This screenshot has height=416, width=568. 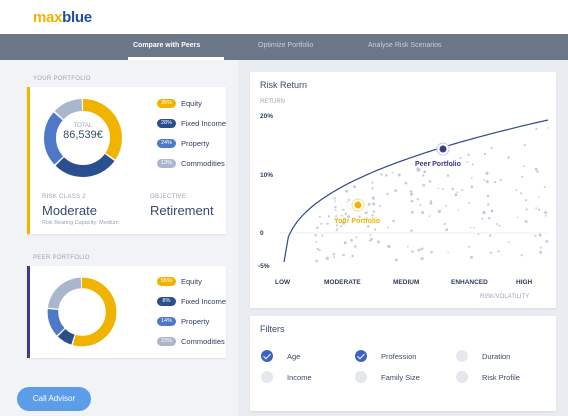 I want to click on maxblue-logo: maxblue, so click(x=62, y=17).